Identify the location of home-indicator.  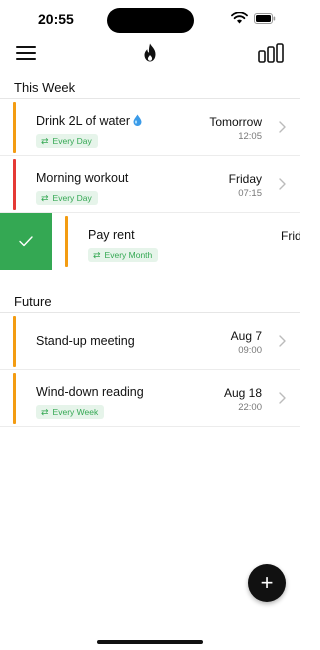
(150, 642).